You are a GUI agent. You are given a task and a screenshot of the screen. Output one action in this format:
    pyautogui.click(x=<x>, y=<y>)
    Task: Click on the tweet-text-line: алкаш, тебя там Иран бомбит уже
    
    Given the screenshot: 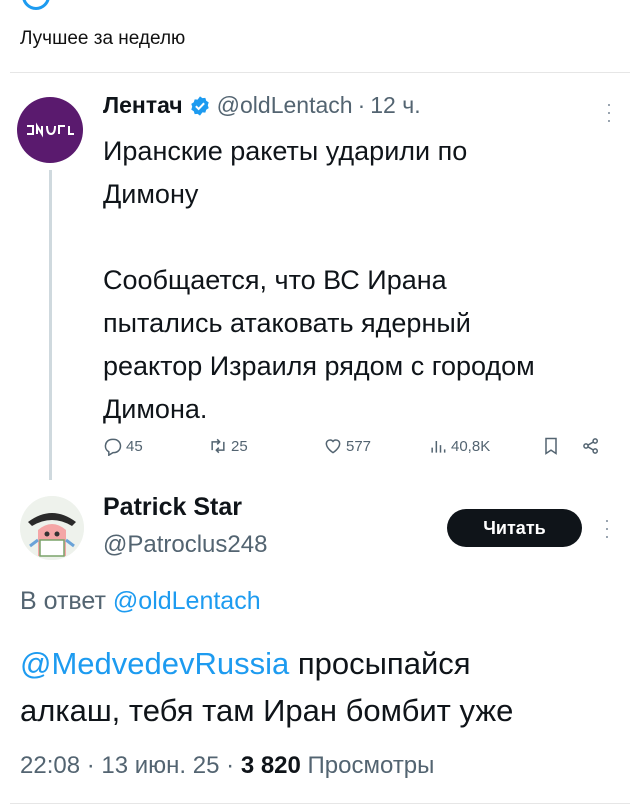 What is the action you would take?
    pyautogui.click(x=267, y=710)
    